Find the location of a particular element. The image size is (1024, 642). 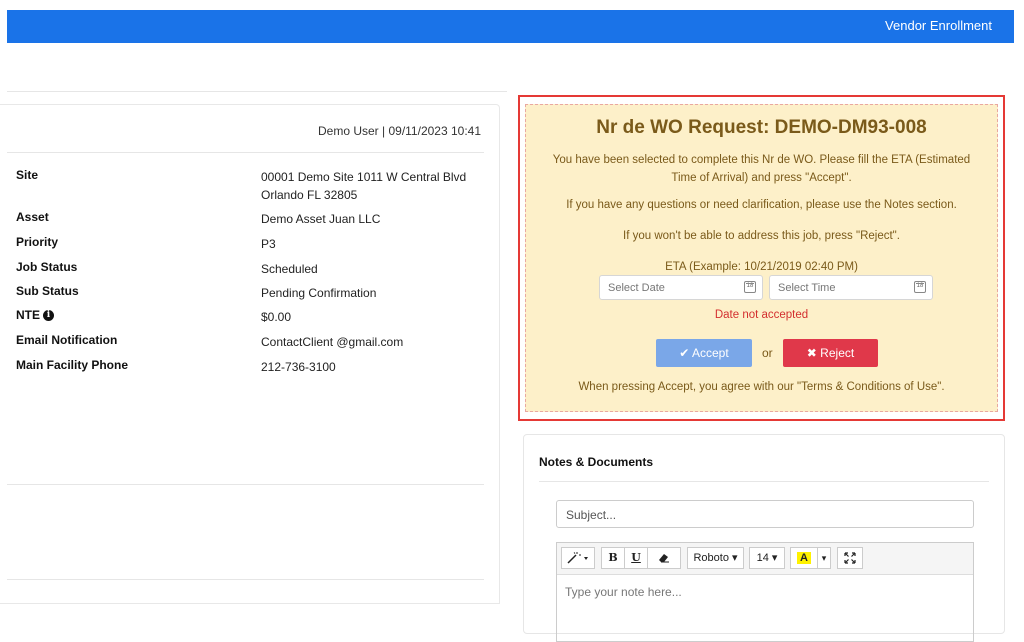

text-color-dropdown: ▾ is located at coordinates (824, 558).